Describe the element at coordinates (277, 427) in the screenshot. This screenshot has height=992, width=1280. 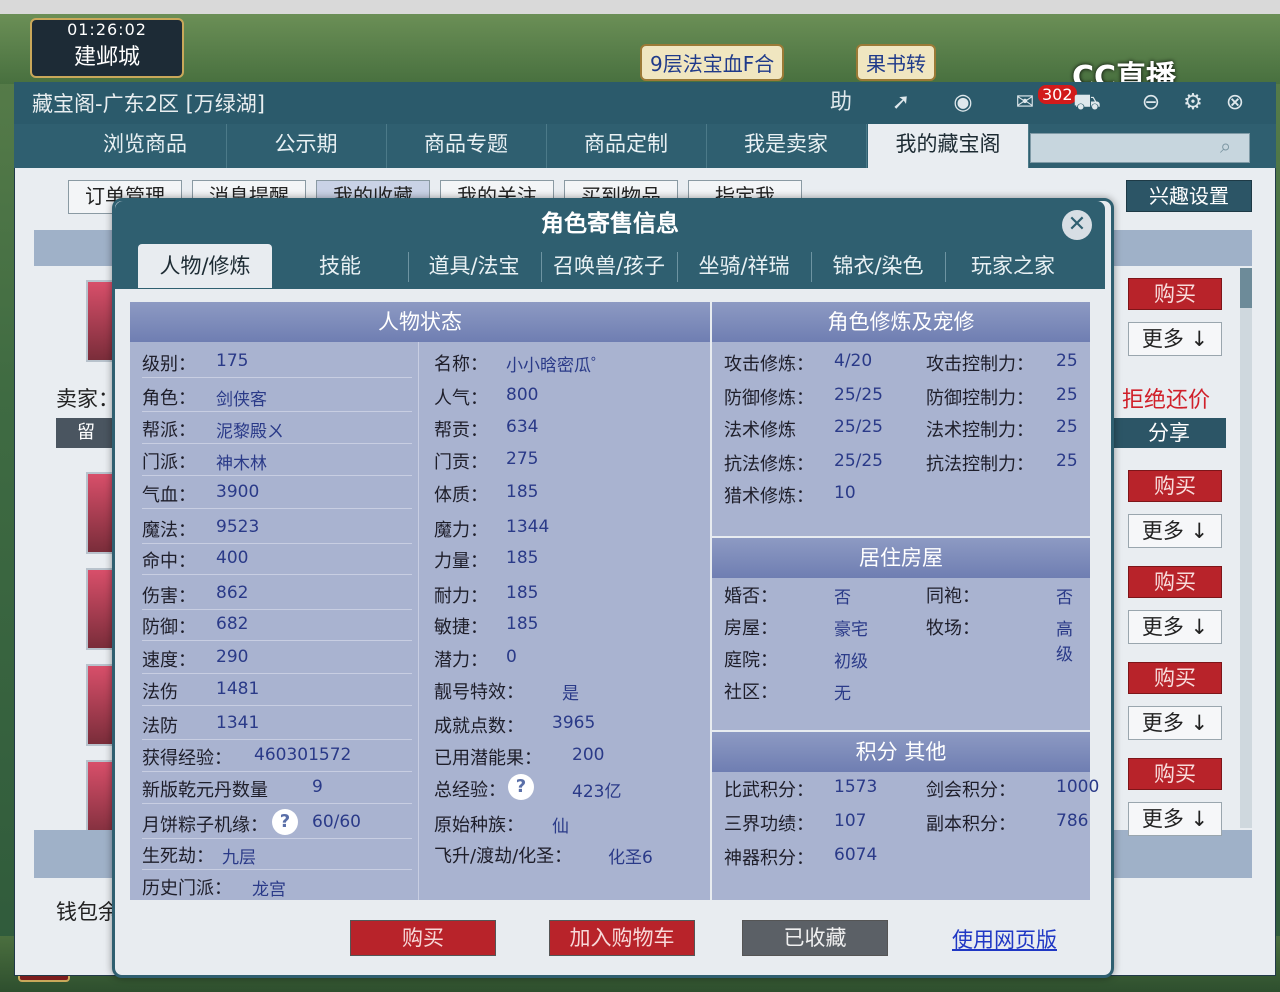
I see `status-row: 帮派： 泥黎殿ㄨ` at that location.